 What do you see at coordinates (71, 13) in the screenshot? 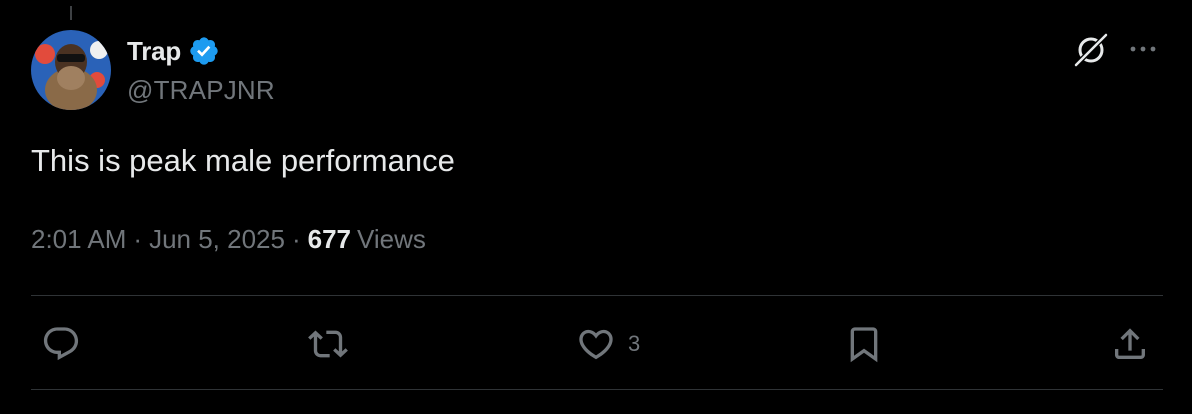
I see `thread-connector-line` at bounding box center [71, 13].